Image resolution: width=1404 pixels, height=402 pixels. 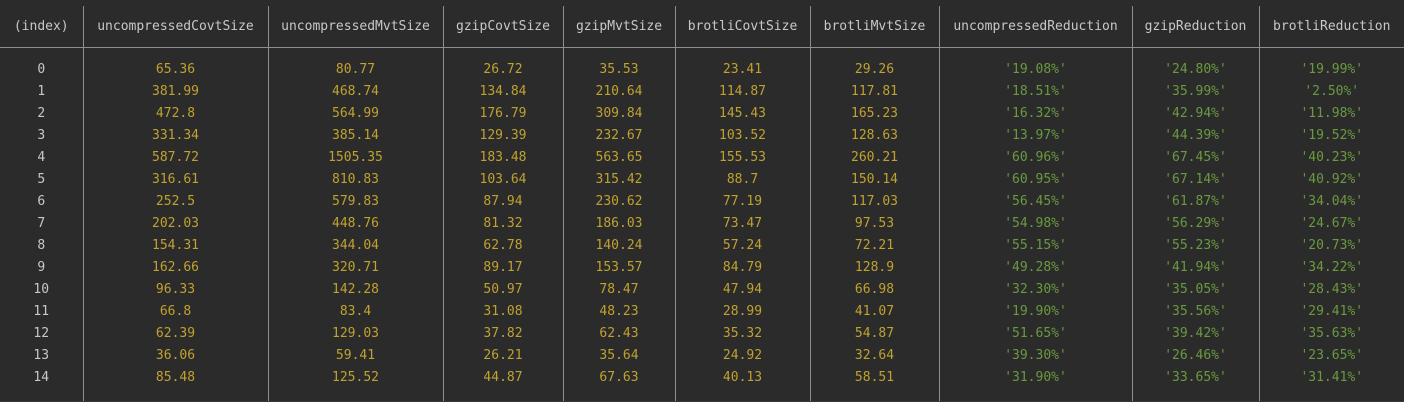 What do you see at coordinates (874, 224) in the screenshot?
I see `table-cell: 97.53` at bounding box center [874, 224].